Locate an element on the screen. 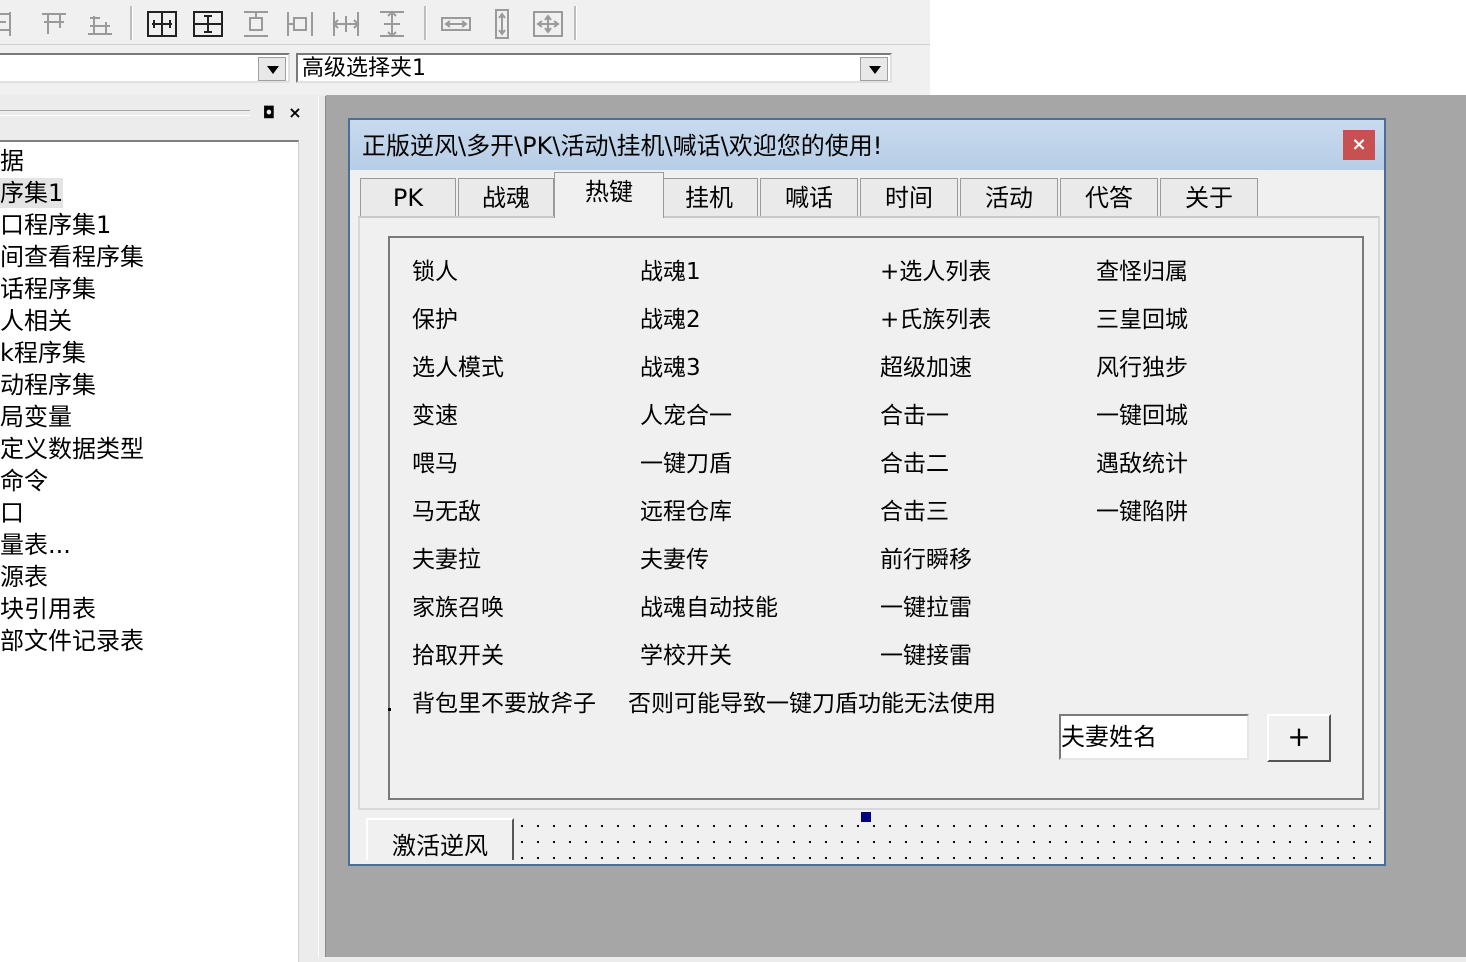 The height and width of the screenshot is (962, 1466). object-combo is located at coordinates (145, 68).